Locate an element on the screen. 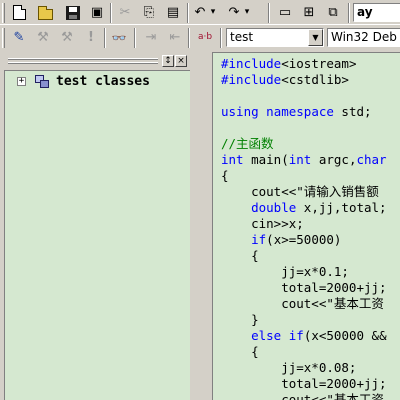  paste-button: ▤ is located at coordinates (173, 12).